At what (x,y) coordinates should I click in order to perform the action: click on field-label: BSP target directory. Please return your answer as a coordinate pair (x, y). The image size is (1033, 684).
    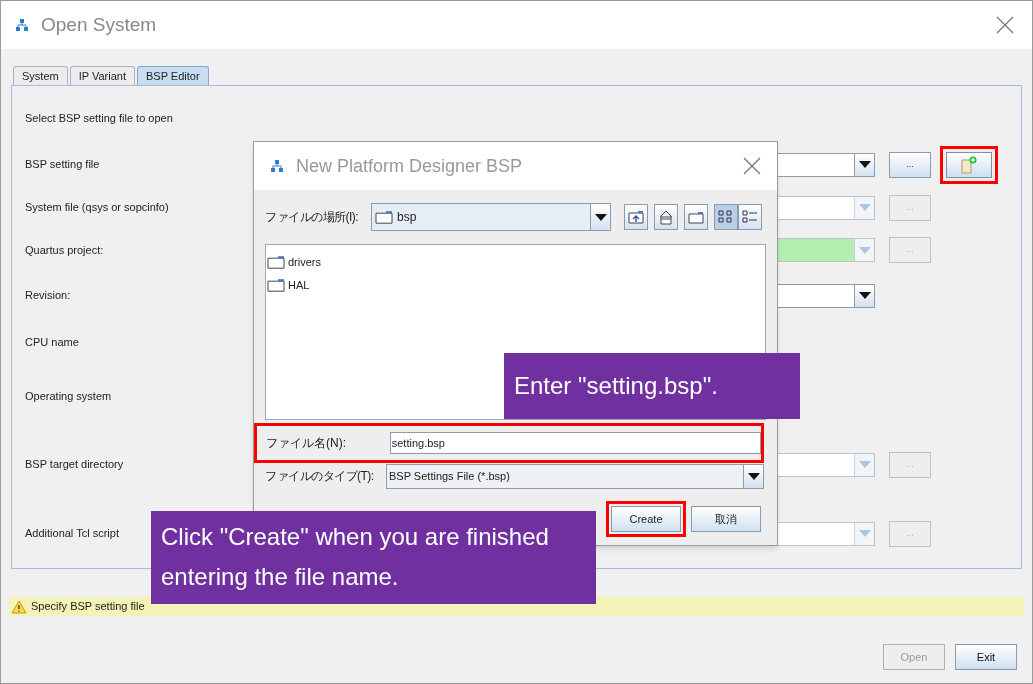
    Looking at the image, I should click on (74, 465).